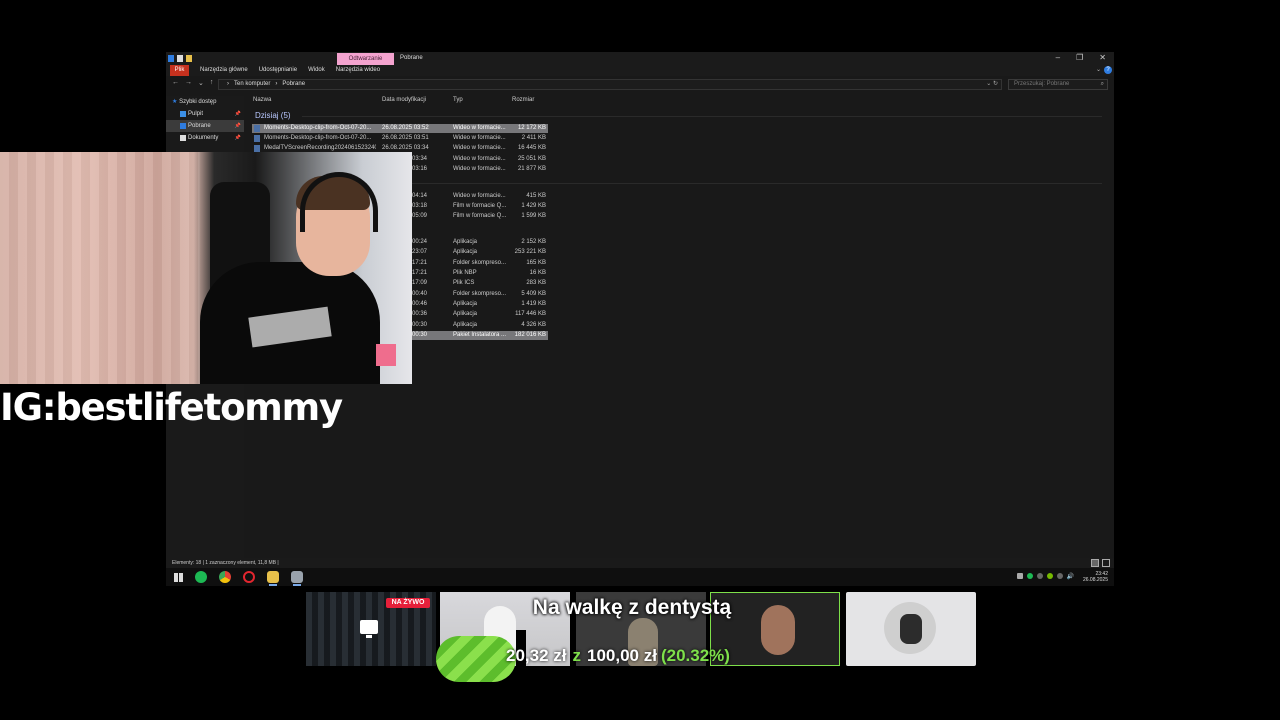 The width and height of the screenshot is (1280, 720). What do you see at coordinates (188, 83) in the screenshot?
I see `forward-icon: →` at bounding box center [188, 83].